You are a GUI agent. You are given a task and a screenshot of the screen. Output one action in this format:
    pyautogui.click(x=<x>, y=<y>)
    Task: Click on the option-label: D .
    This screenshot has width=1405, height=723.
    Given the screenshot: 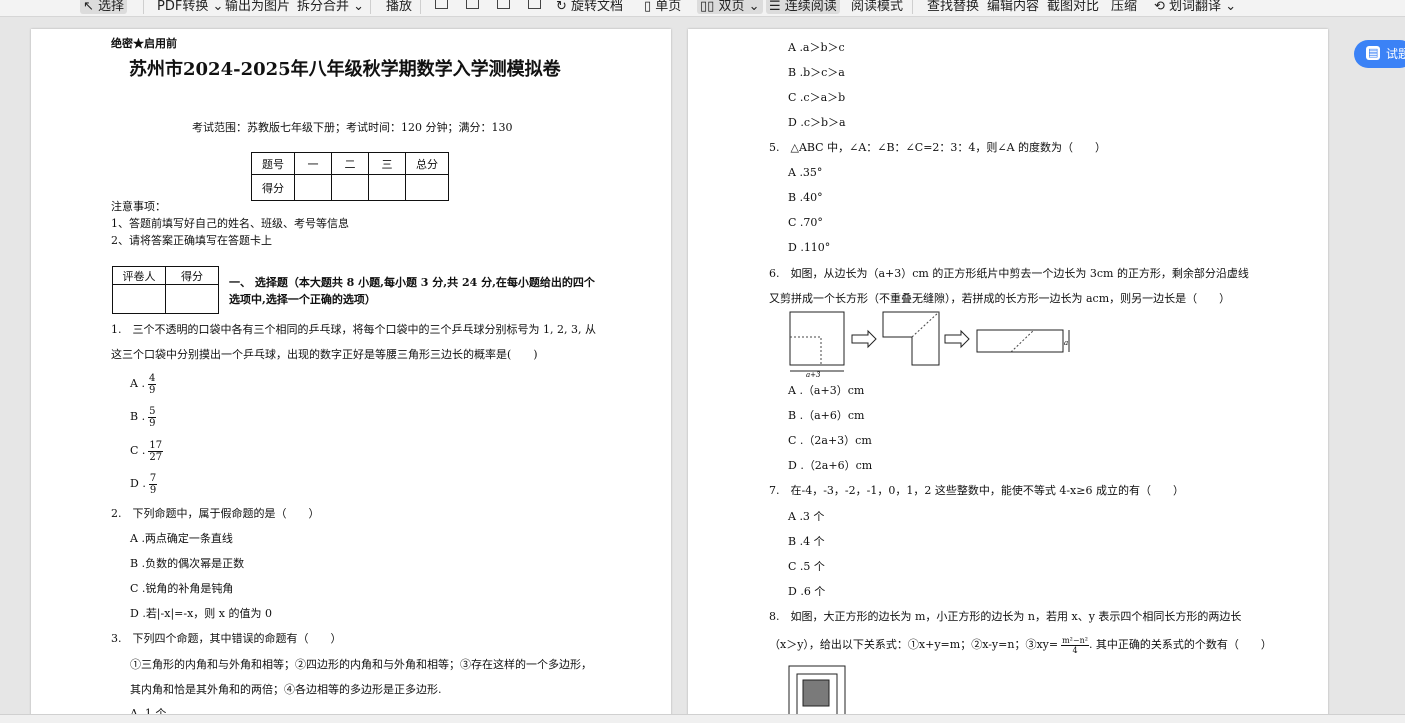 What is the action you would take?
    pyautogui.click(x=138, y=483)
    